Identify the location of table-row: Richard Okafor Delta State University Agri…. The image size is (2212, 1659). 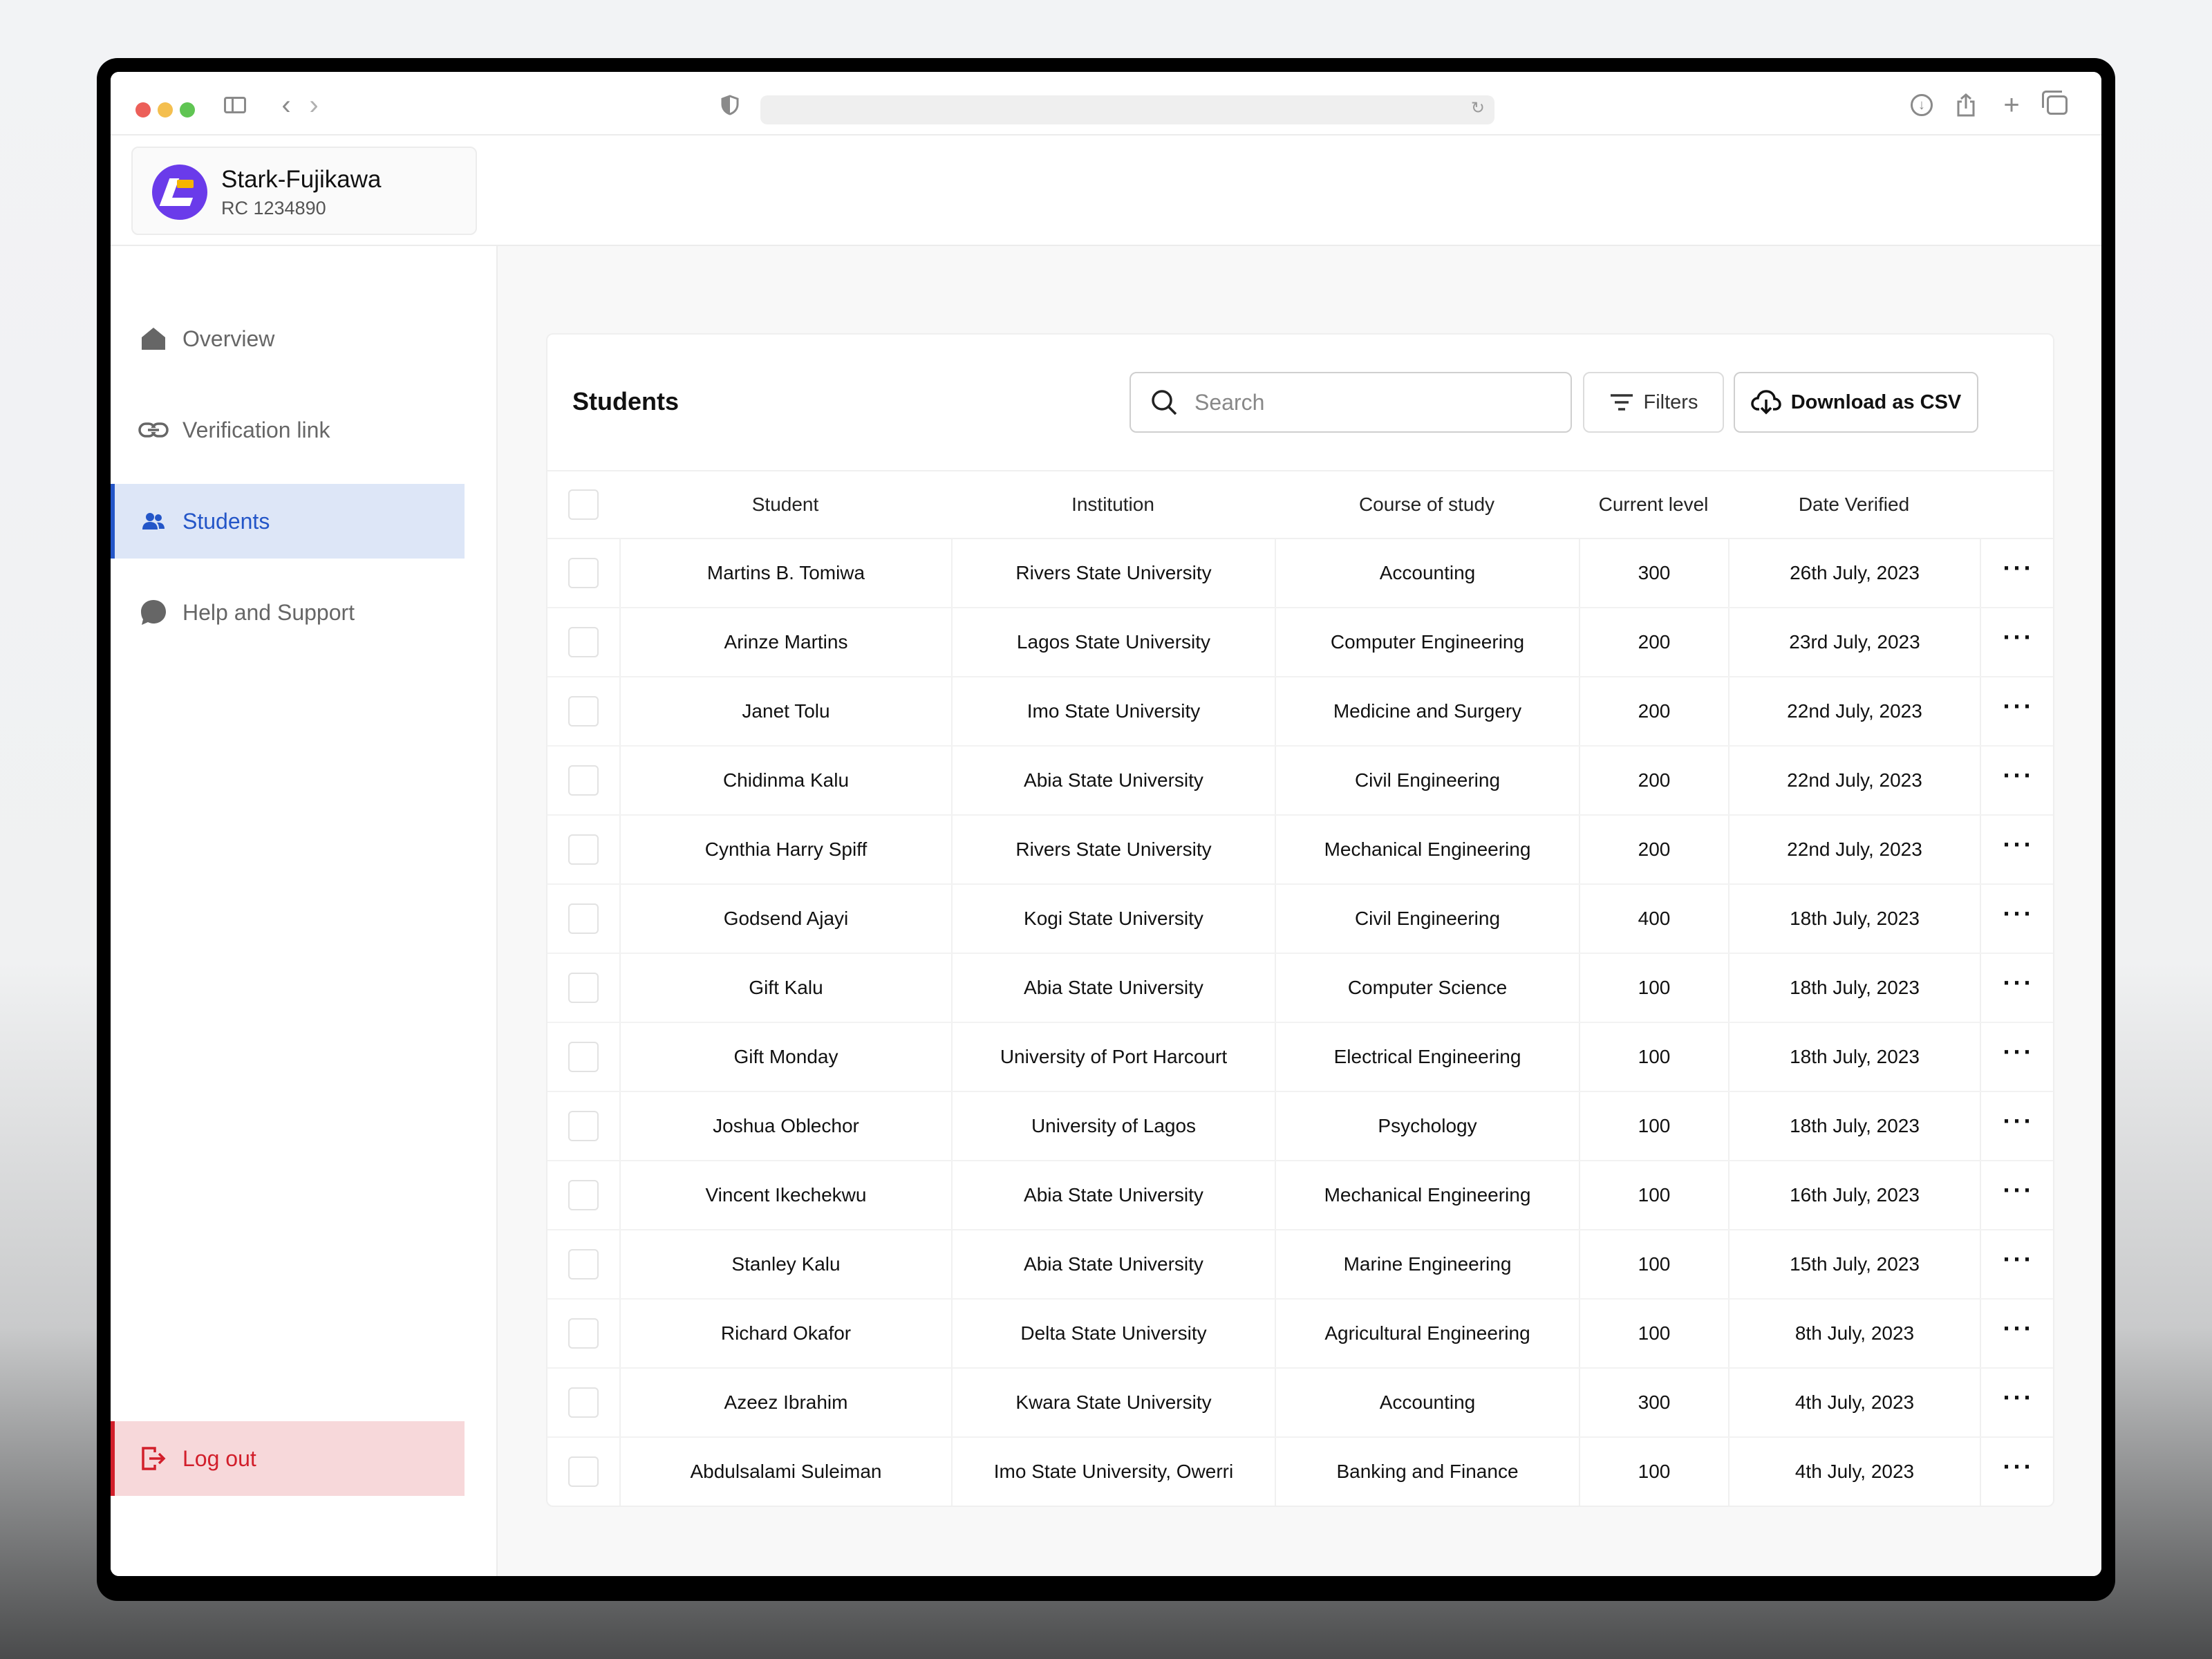
(1300, 1334).